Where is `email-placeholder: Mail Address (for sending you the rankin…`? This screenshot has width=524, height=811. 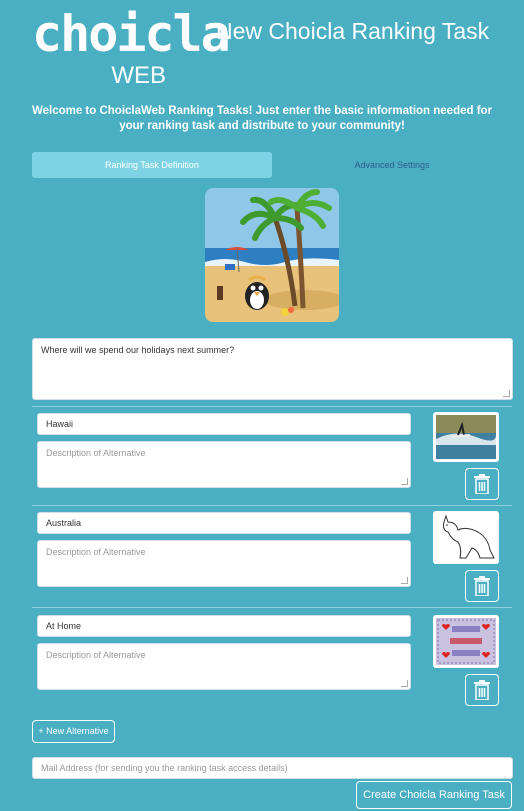
email-placeholder: Mail Address (for sending you the rankin… is located at coordinates (164, 768).